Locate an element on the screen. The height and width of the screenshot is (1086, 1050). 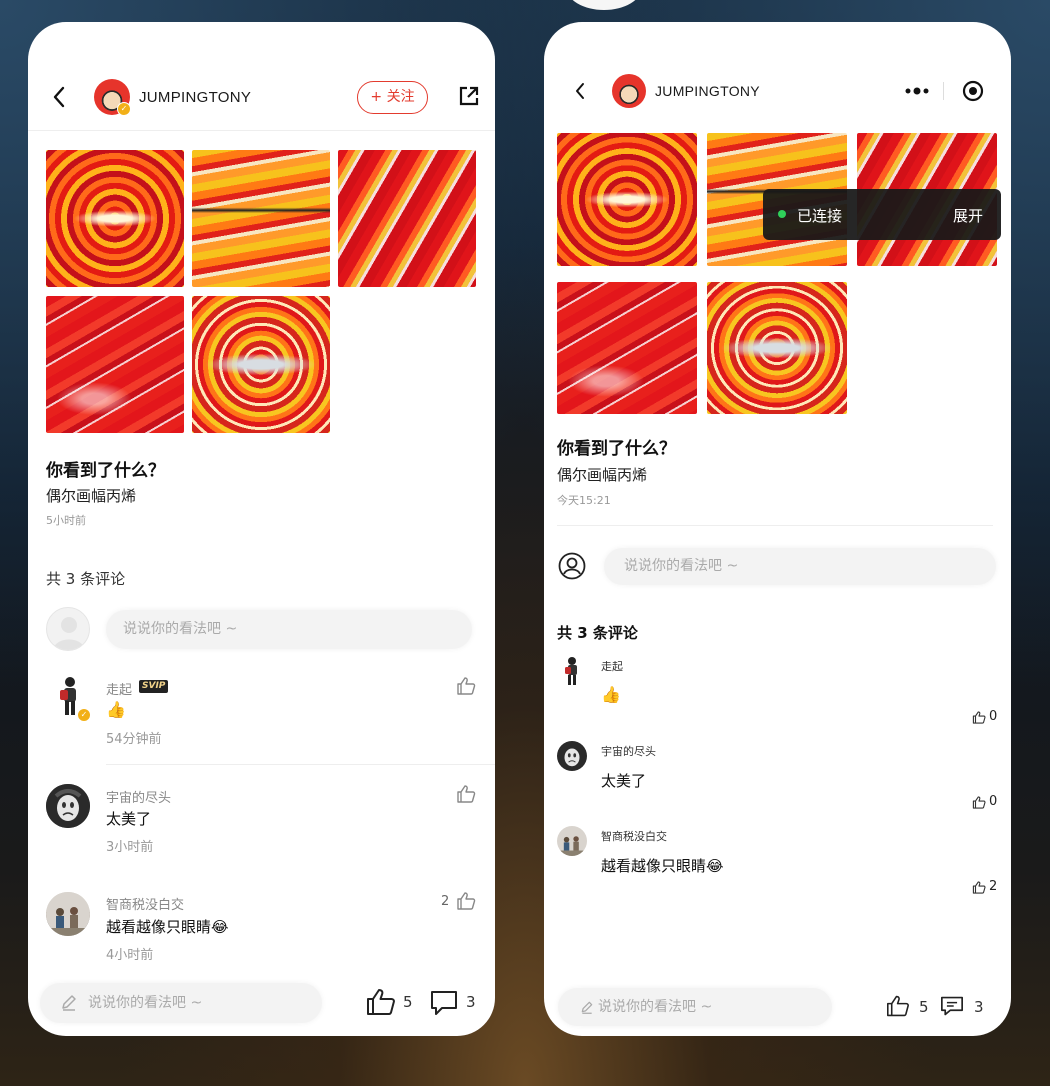
capsule-divider is located at coordinates (943, 91).